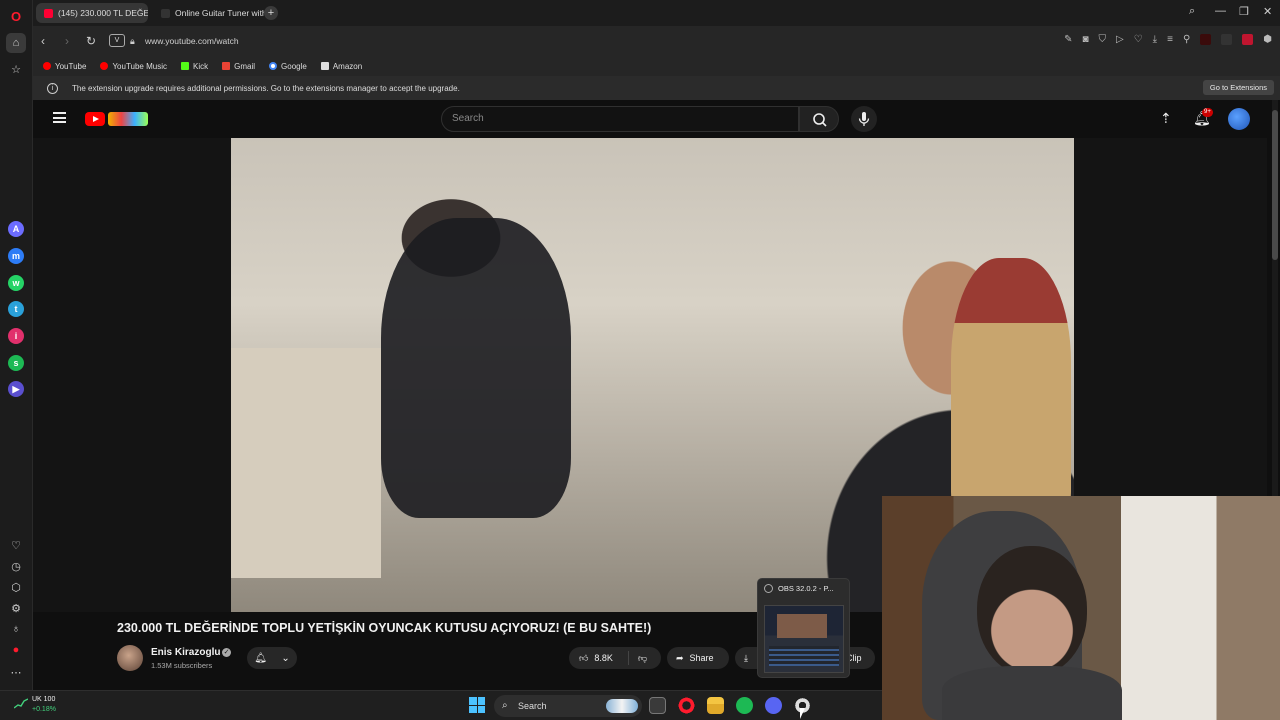 Image resolution: width=1280 pixels, height=720 pixels. Describe the element at coordinates (104, 66) in the screenshot. I see `youtube-music-icon` at that location.